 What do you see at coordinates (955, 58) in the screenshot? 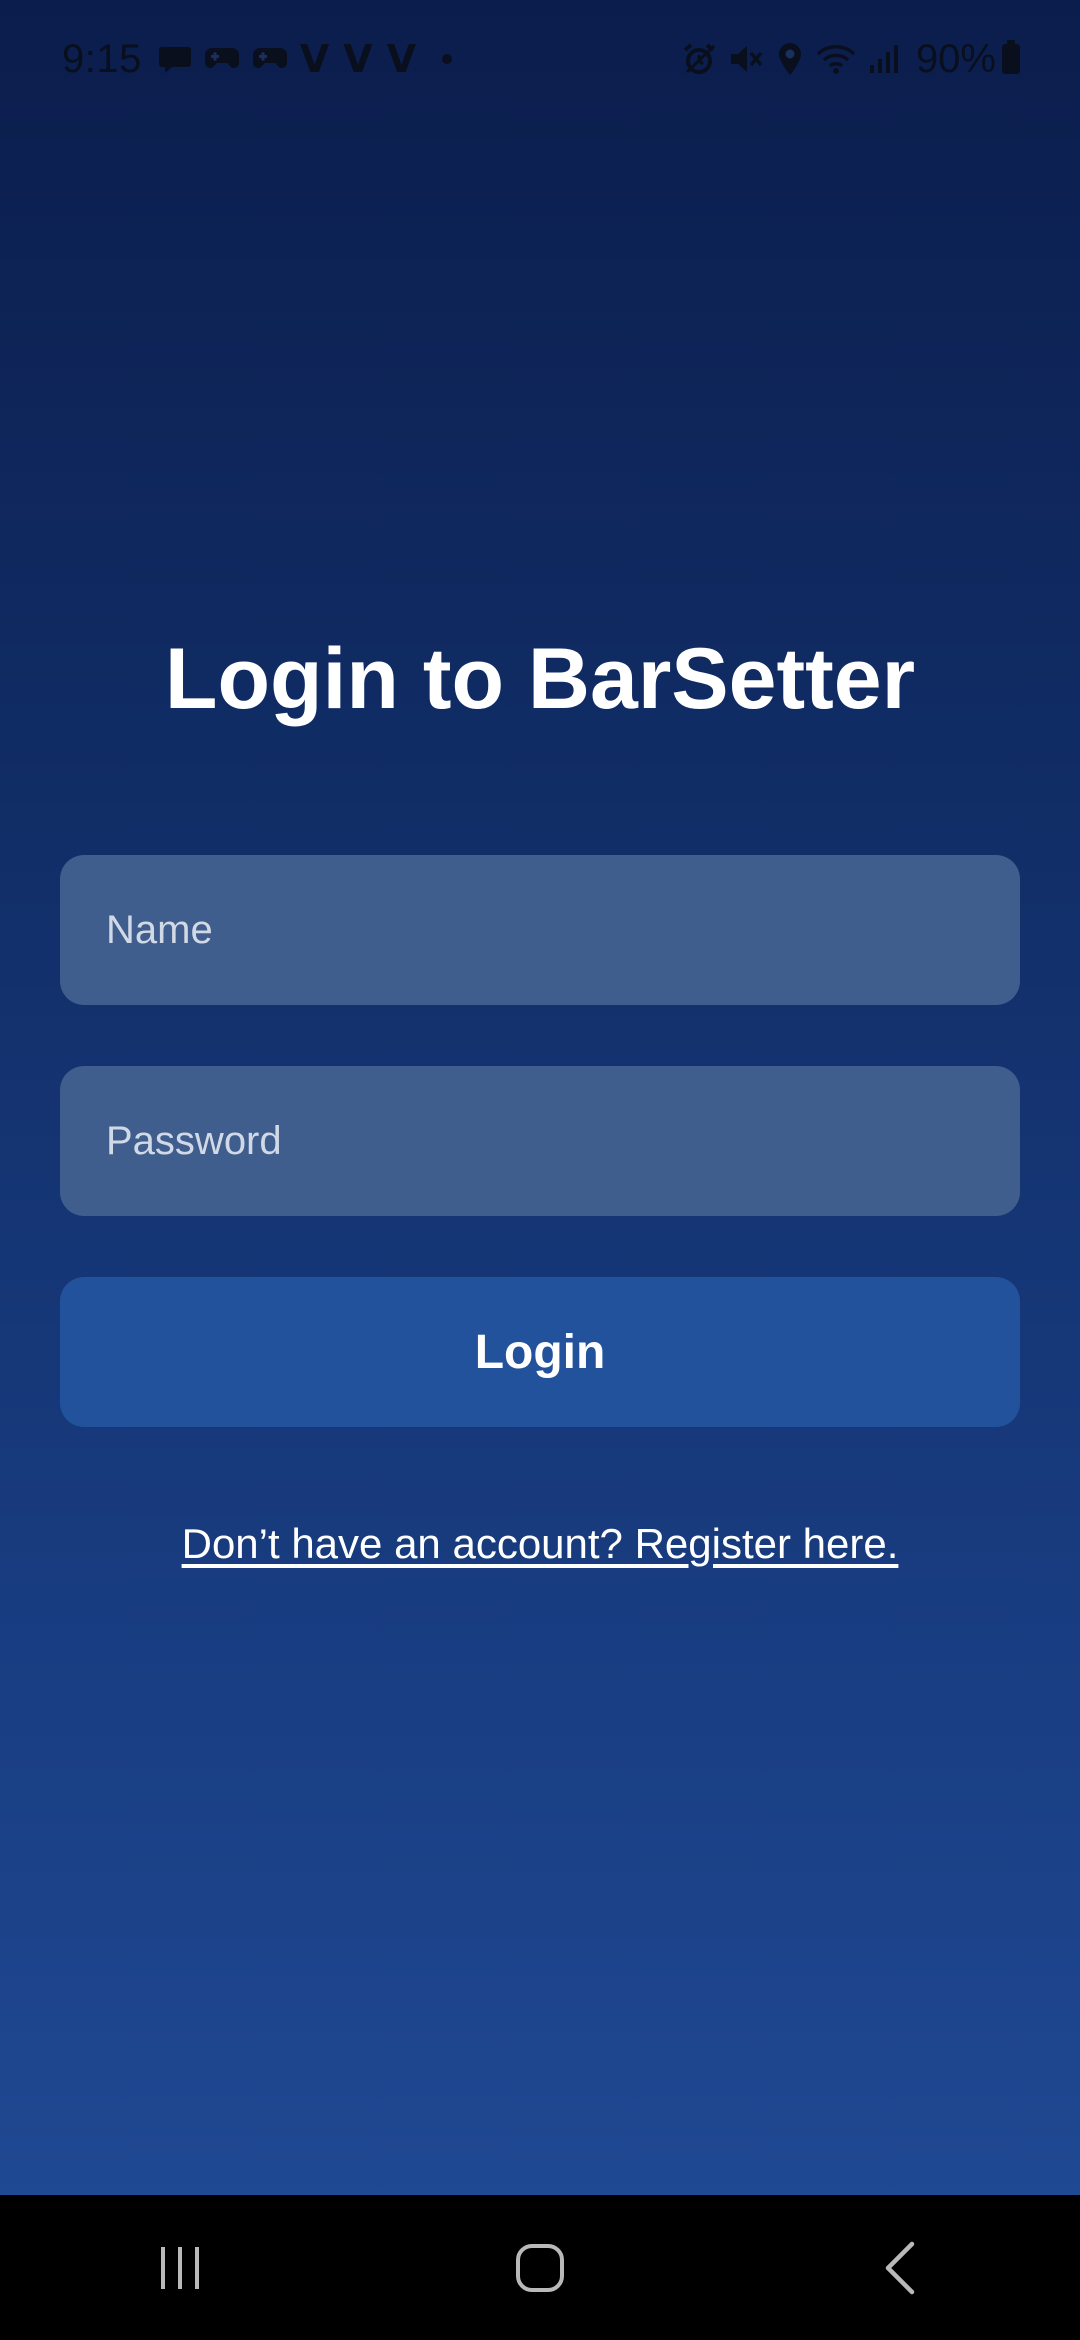
I see `battery-percent: 90%` at bounding box center [955, 58].